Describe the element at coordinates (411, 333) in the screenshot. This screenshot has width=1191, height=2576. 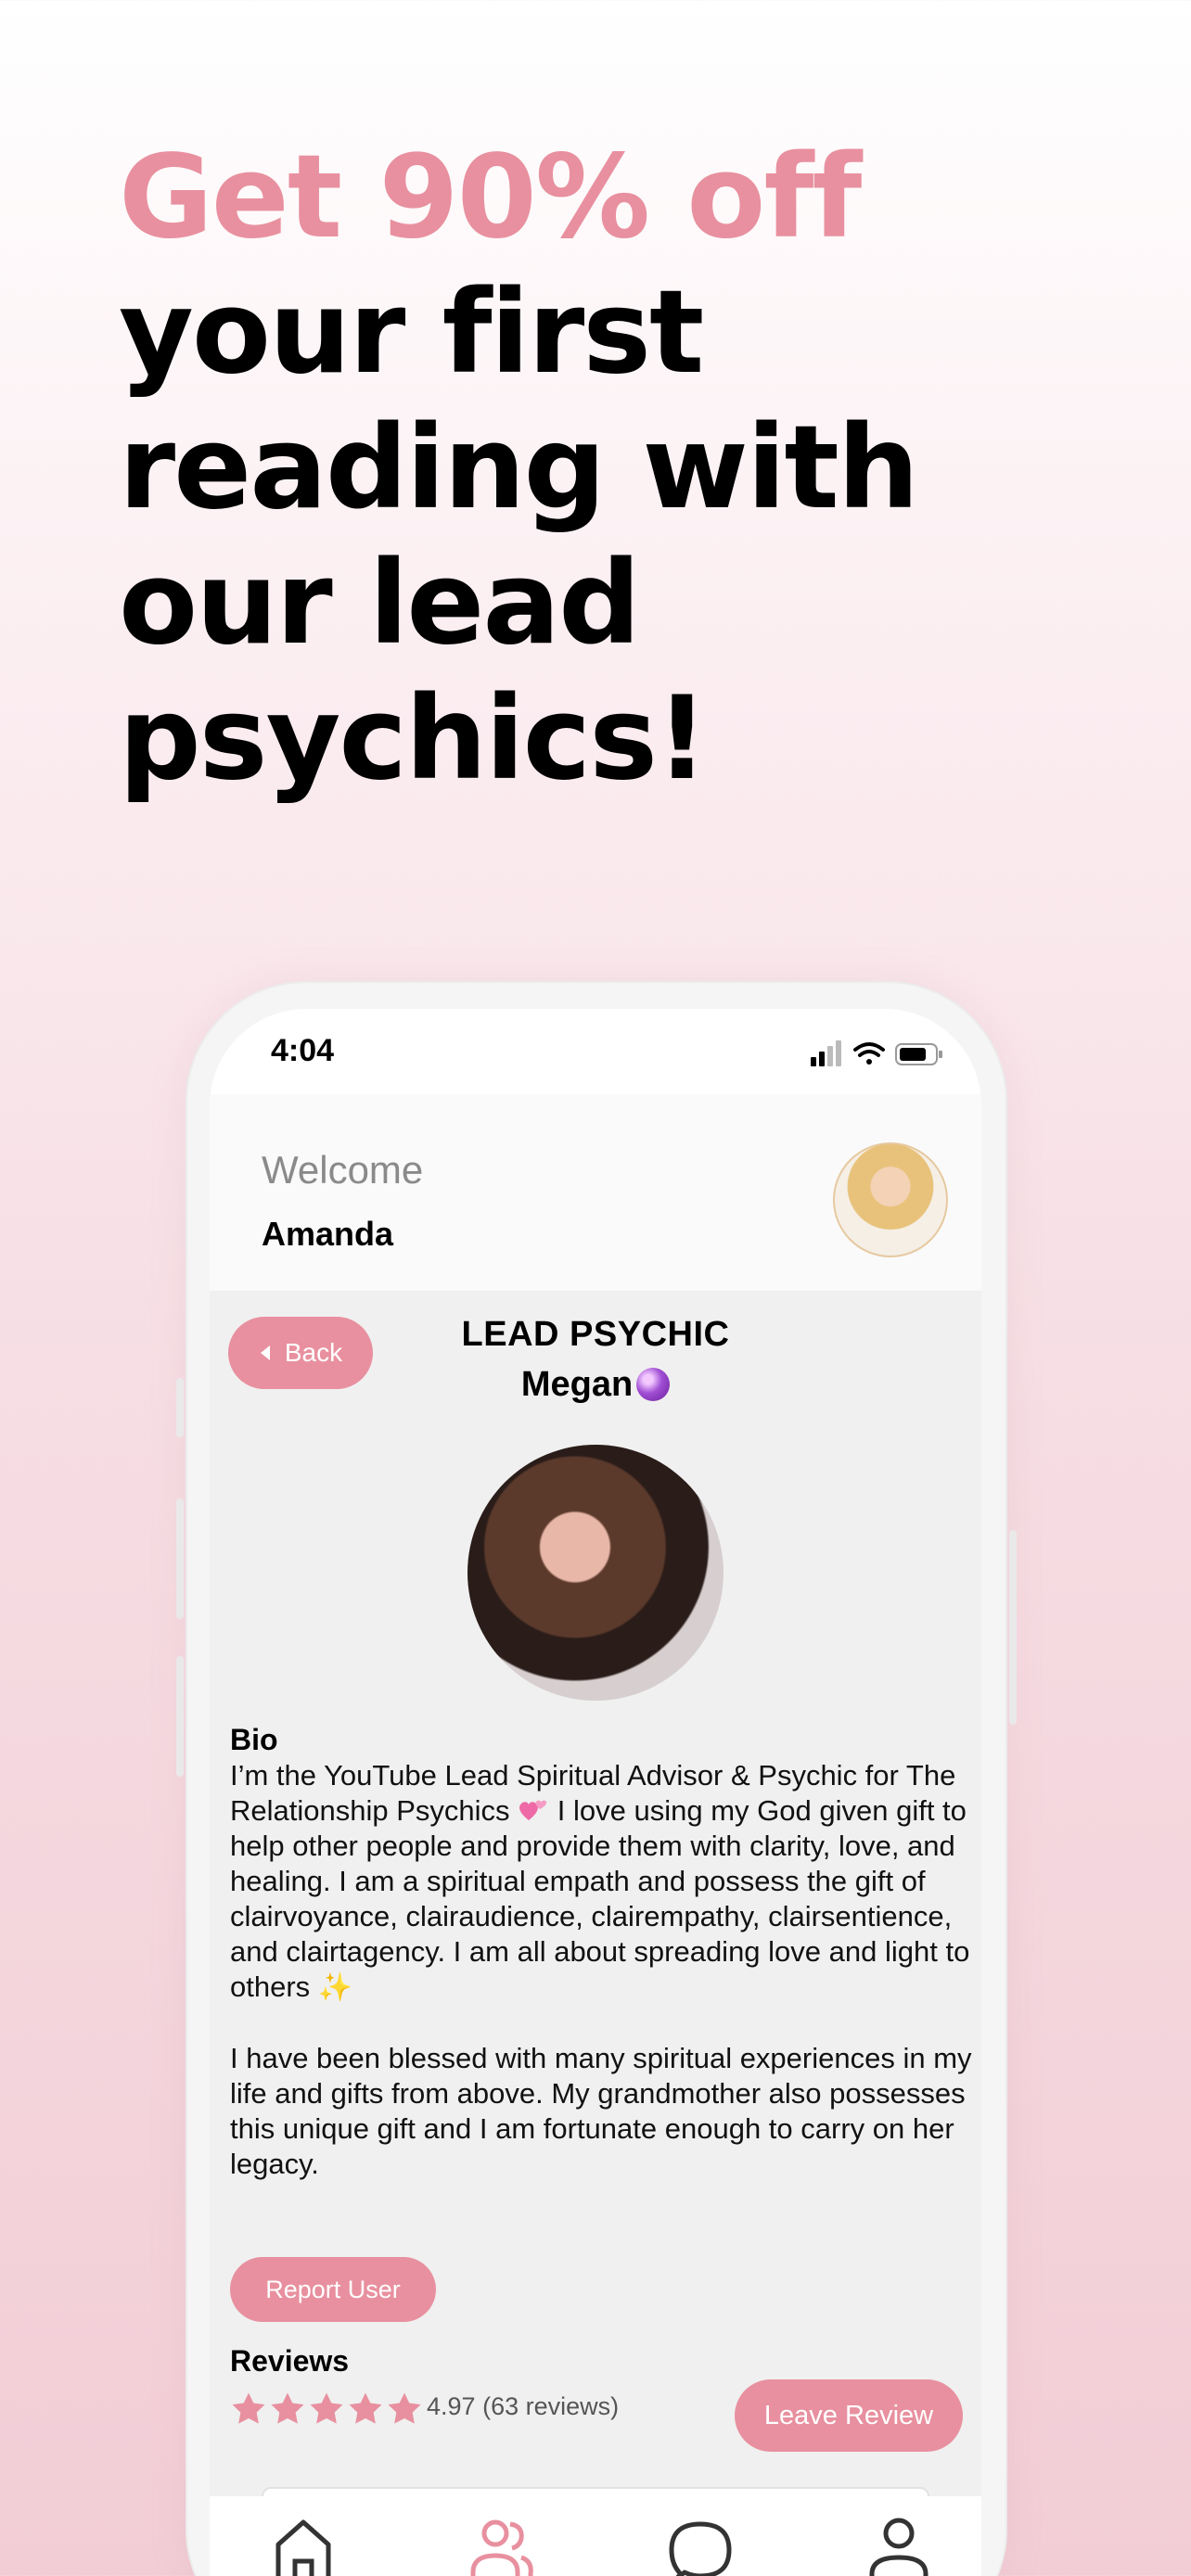
I see `headline-line-2: your first` at that location.